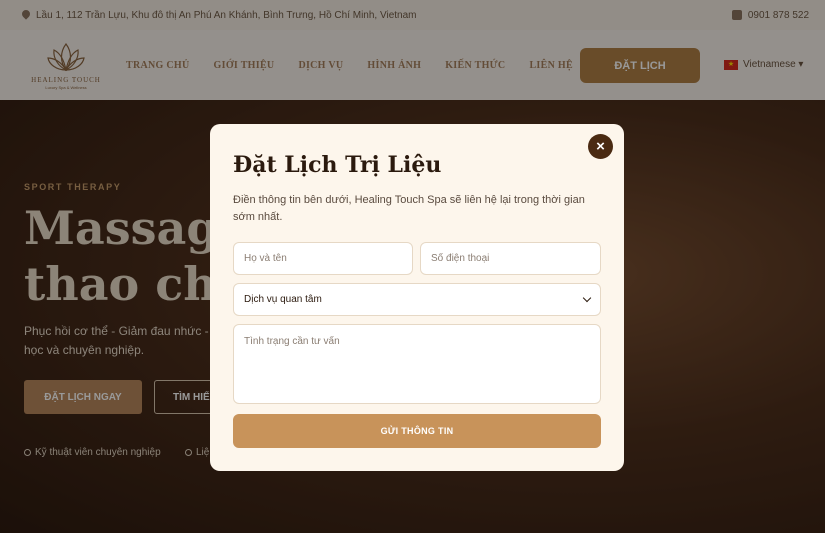 This screenshot has width=825, height=533. What do you see at coordinates (337, 165) in the screenshot?
I see `modal-title: Đặt Lịch Trị Liệu` at bounding box center [337, 165].